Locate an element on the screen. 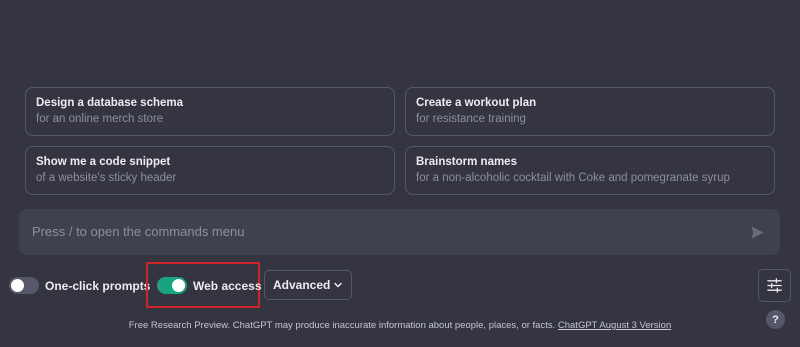  help-button: ? is located at coordinates (775, 319).